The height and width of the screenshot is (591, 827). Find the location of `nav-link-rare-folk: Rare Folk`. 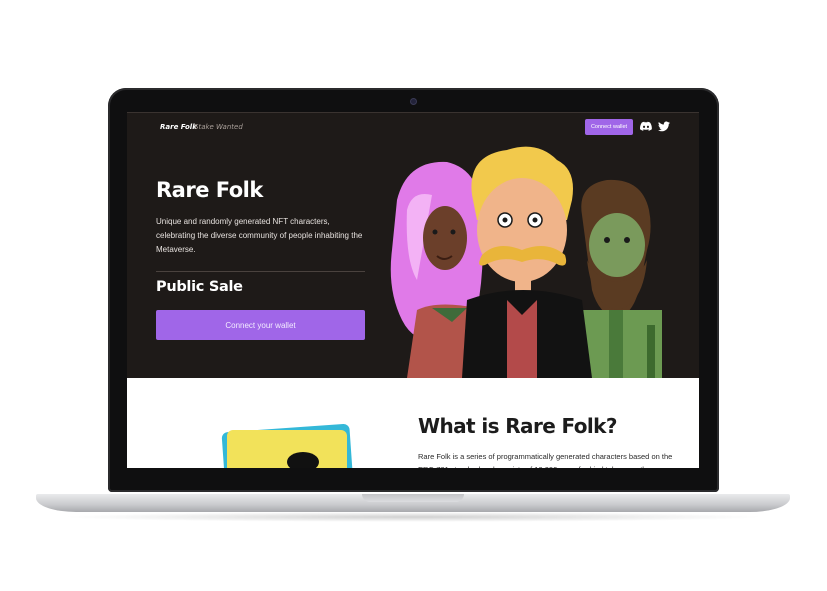

nav-link-rare-folk: Rare Folk is located at coordinates (178, 127).